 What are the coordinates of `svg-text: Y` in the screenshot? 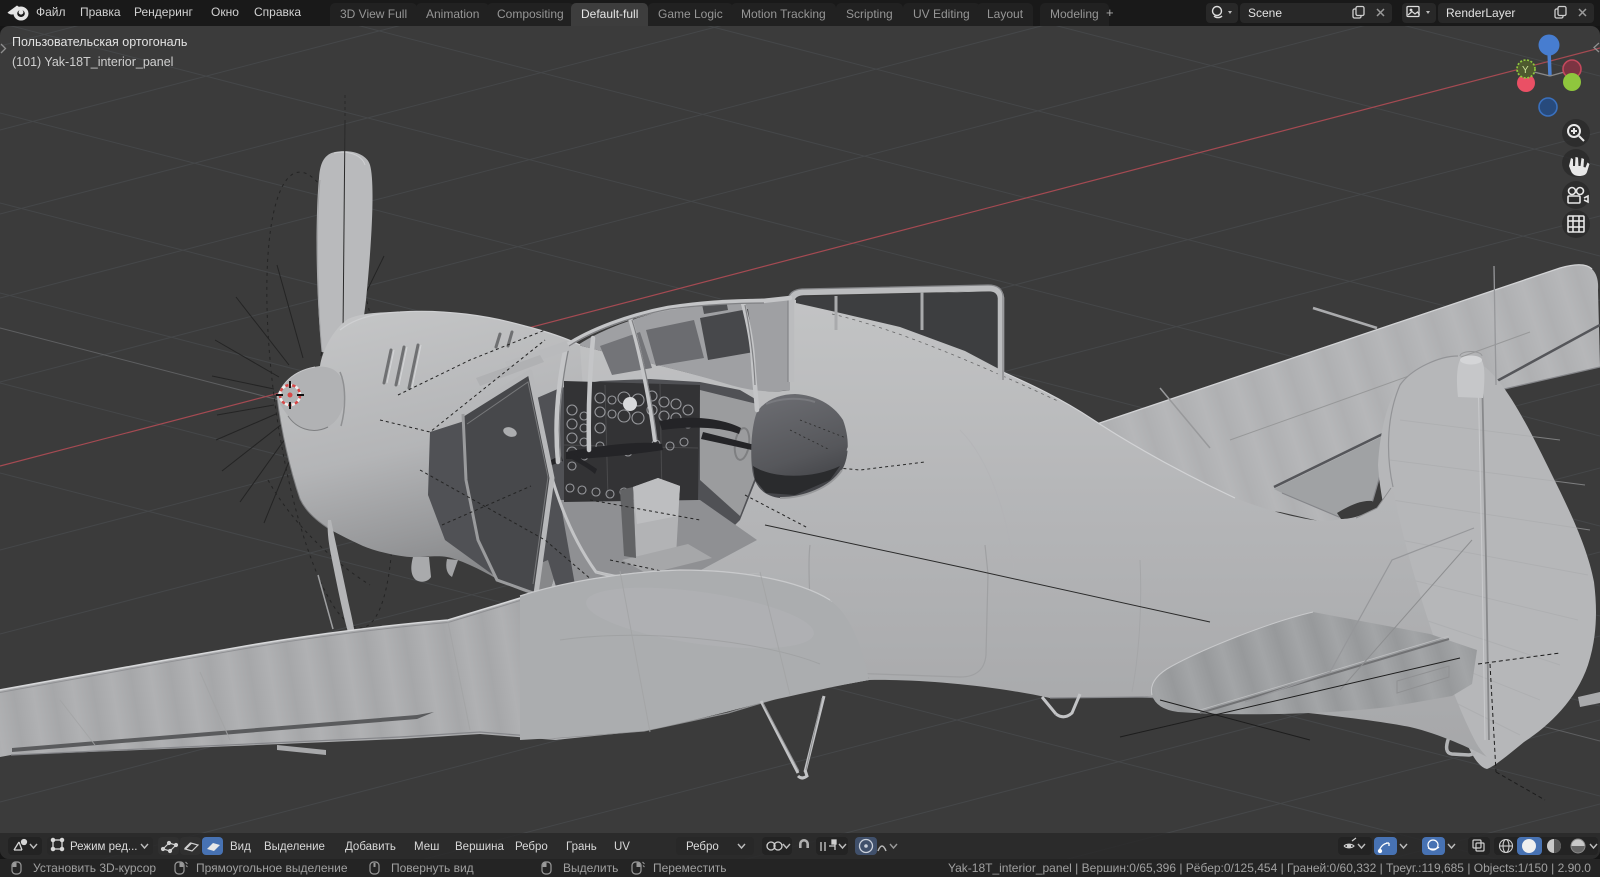 It's located at (1525, 70).